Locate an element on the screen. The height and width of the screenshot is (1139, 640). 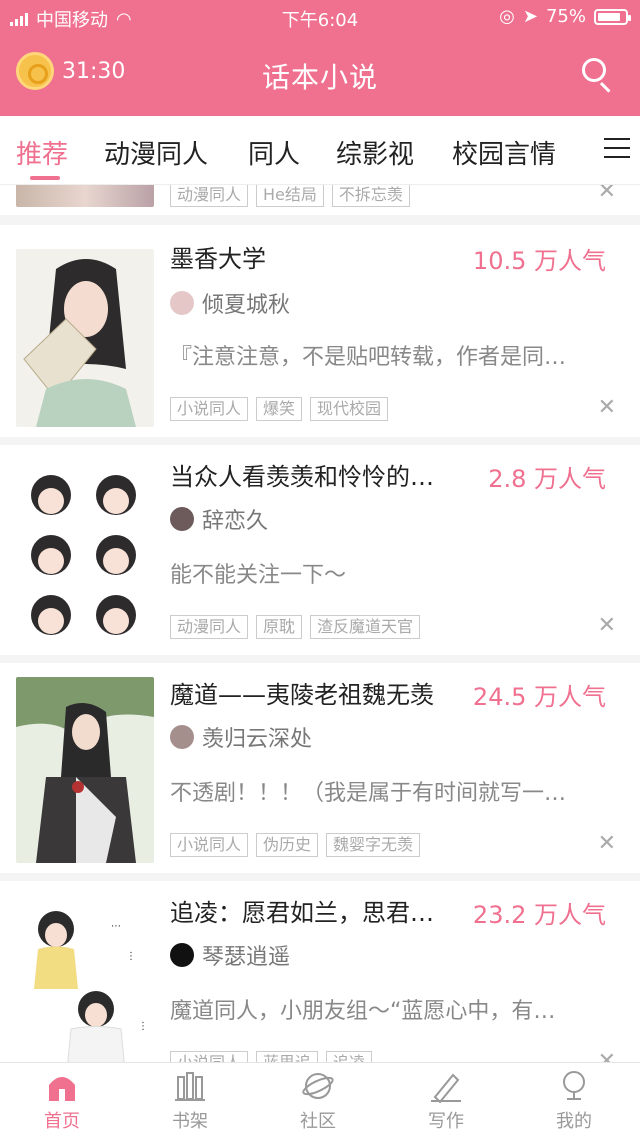
app-header: 31:30 话本小说 is located at coordinates (320, 75).